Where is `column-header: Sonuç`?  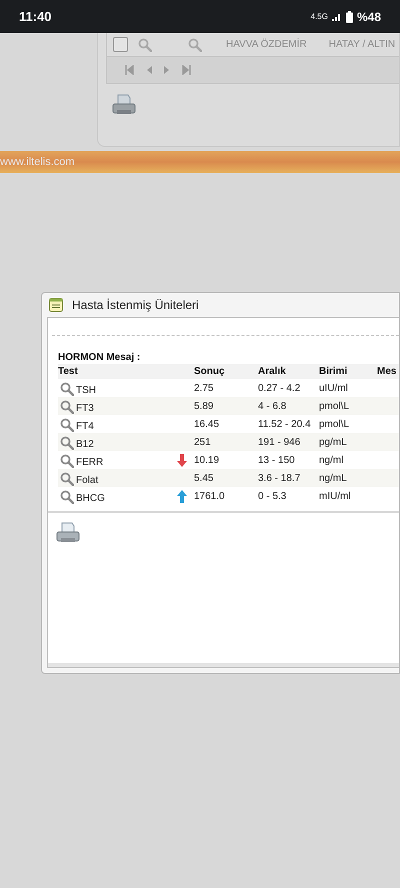
column-header: Sonuç is located at coordinates (210, 372).